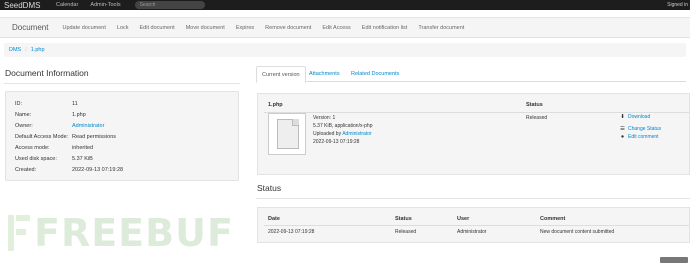 Image resolution: width=690 pixels, height=263 pixels. What do you see at coordinates (19, 104) in the screenshot?
I see `info-label-id: ID:` at bounding box center [19, 104].